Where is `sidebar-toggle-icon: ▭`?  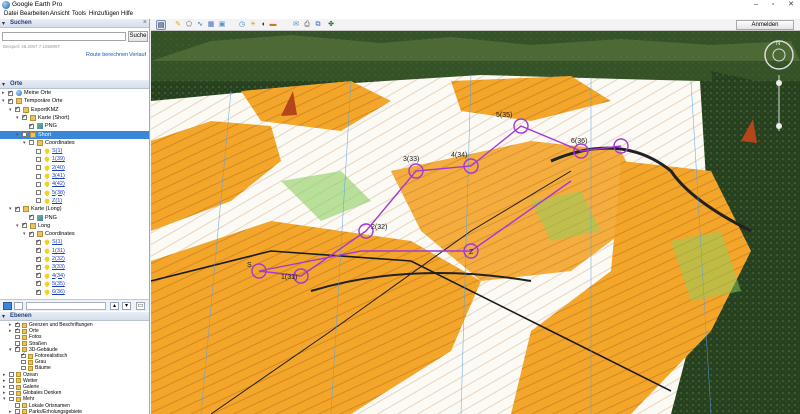 sidebar-toggle-icon: ▭ is located at coordinates (140, 306).